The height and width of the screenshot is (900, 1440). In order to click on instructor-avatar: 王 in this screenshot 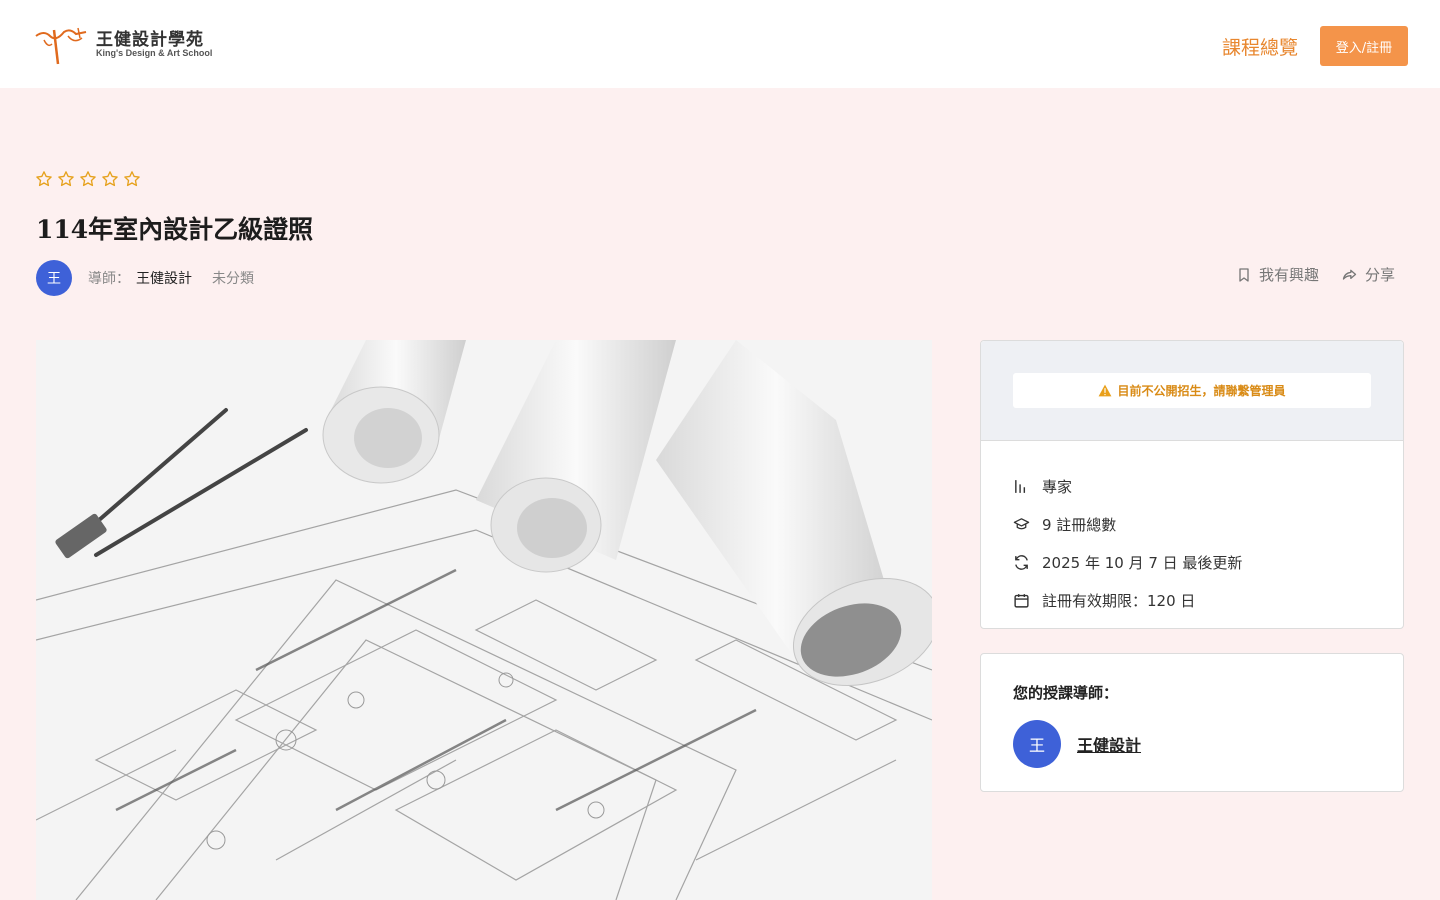, I will do `click(54, 278)`.